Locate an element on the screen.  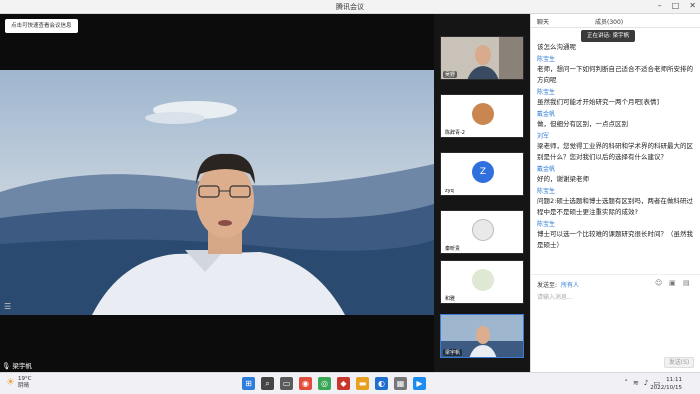
tencent-meeting-icon: ▶ is located at coordinates (419, 383).